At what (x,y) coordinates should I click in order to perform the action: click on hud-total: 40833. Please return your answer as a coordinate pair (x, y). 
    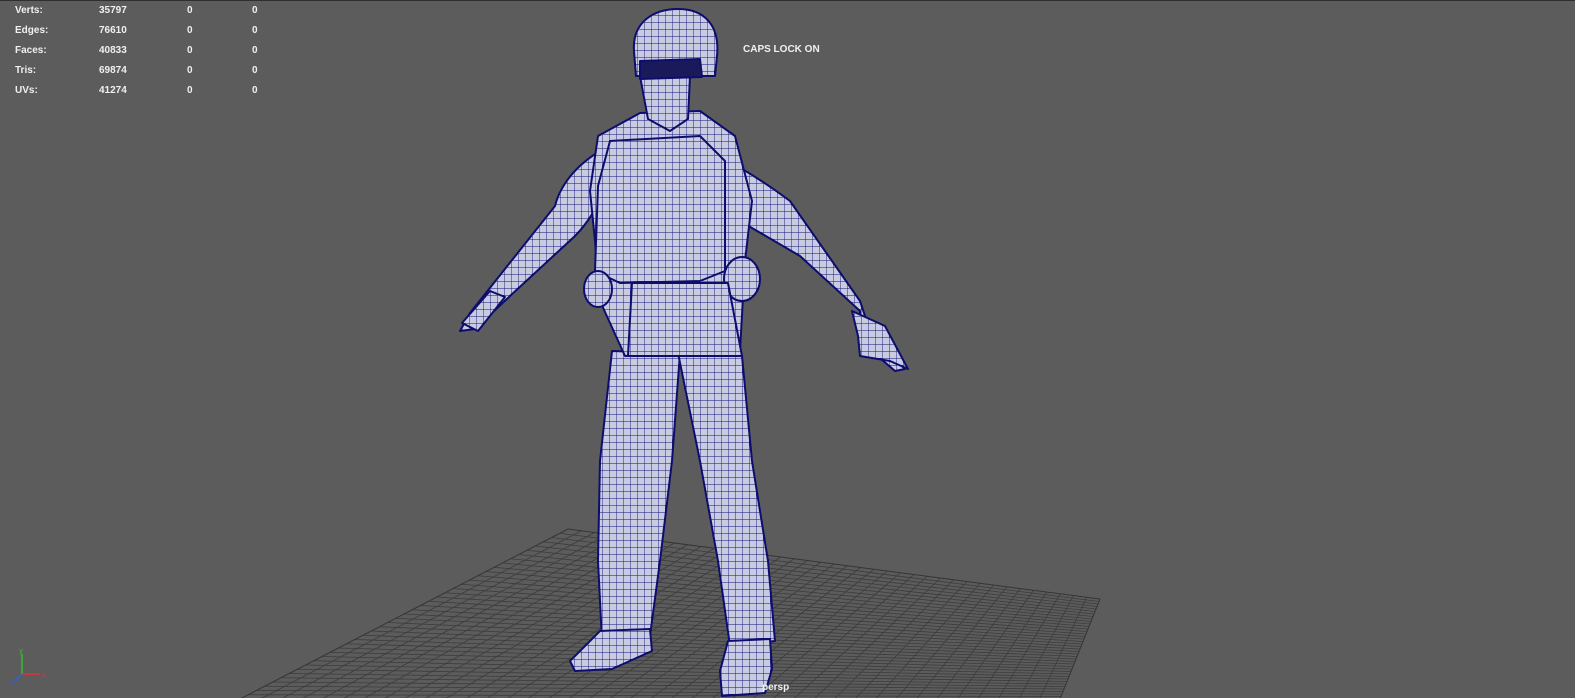
    Looking at the image, I should click on (113, 50).